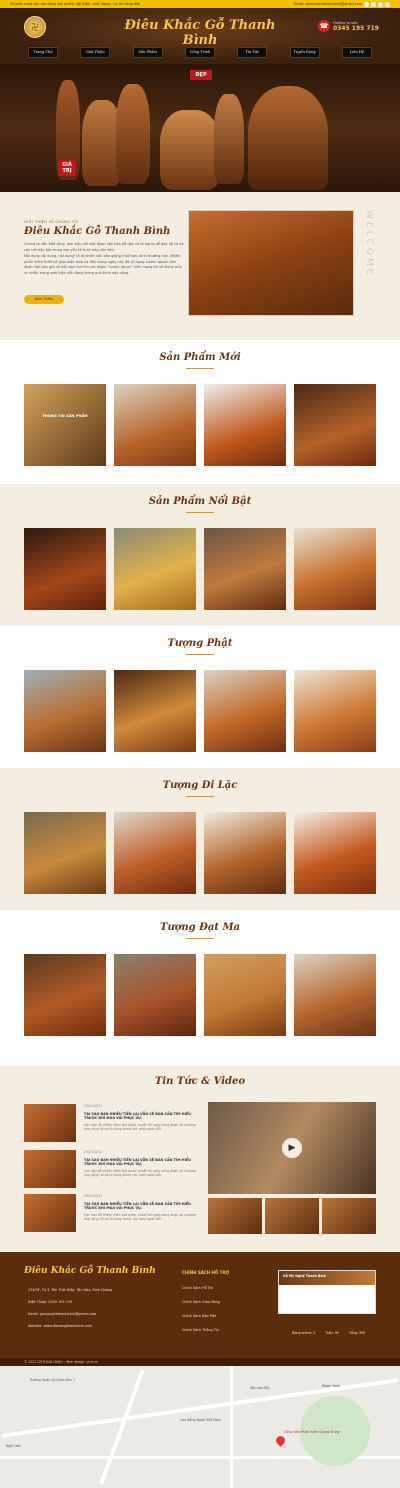 The image size is (400, 1488). I want to click on video-player: ▶, so click(292, 1148).